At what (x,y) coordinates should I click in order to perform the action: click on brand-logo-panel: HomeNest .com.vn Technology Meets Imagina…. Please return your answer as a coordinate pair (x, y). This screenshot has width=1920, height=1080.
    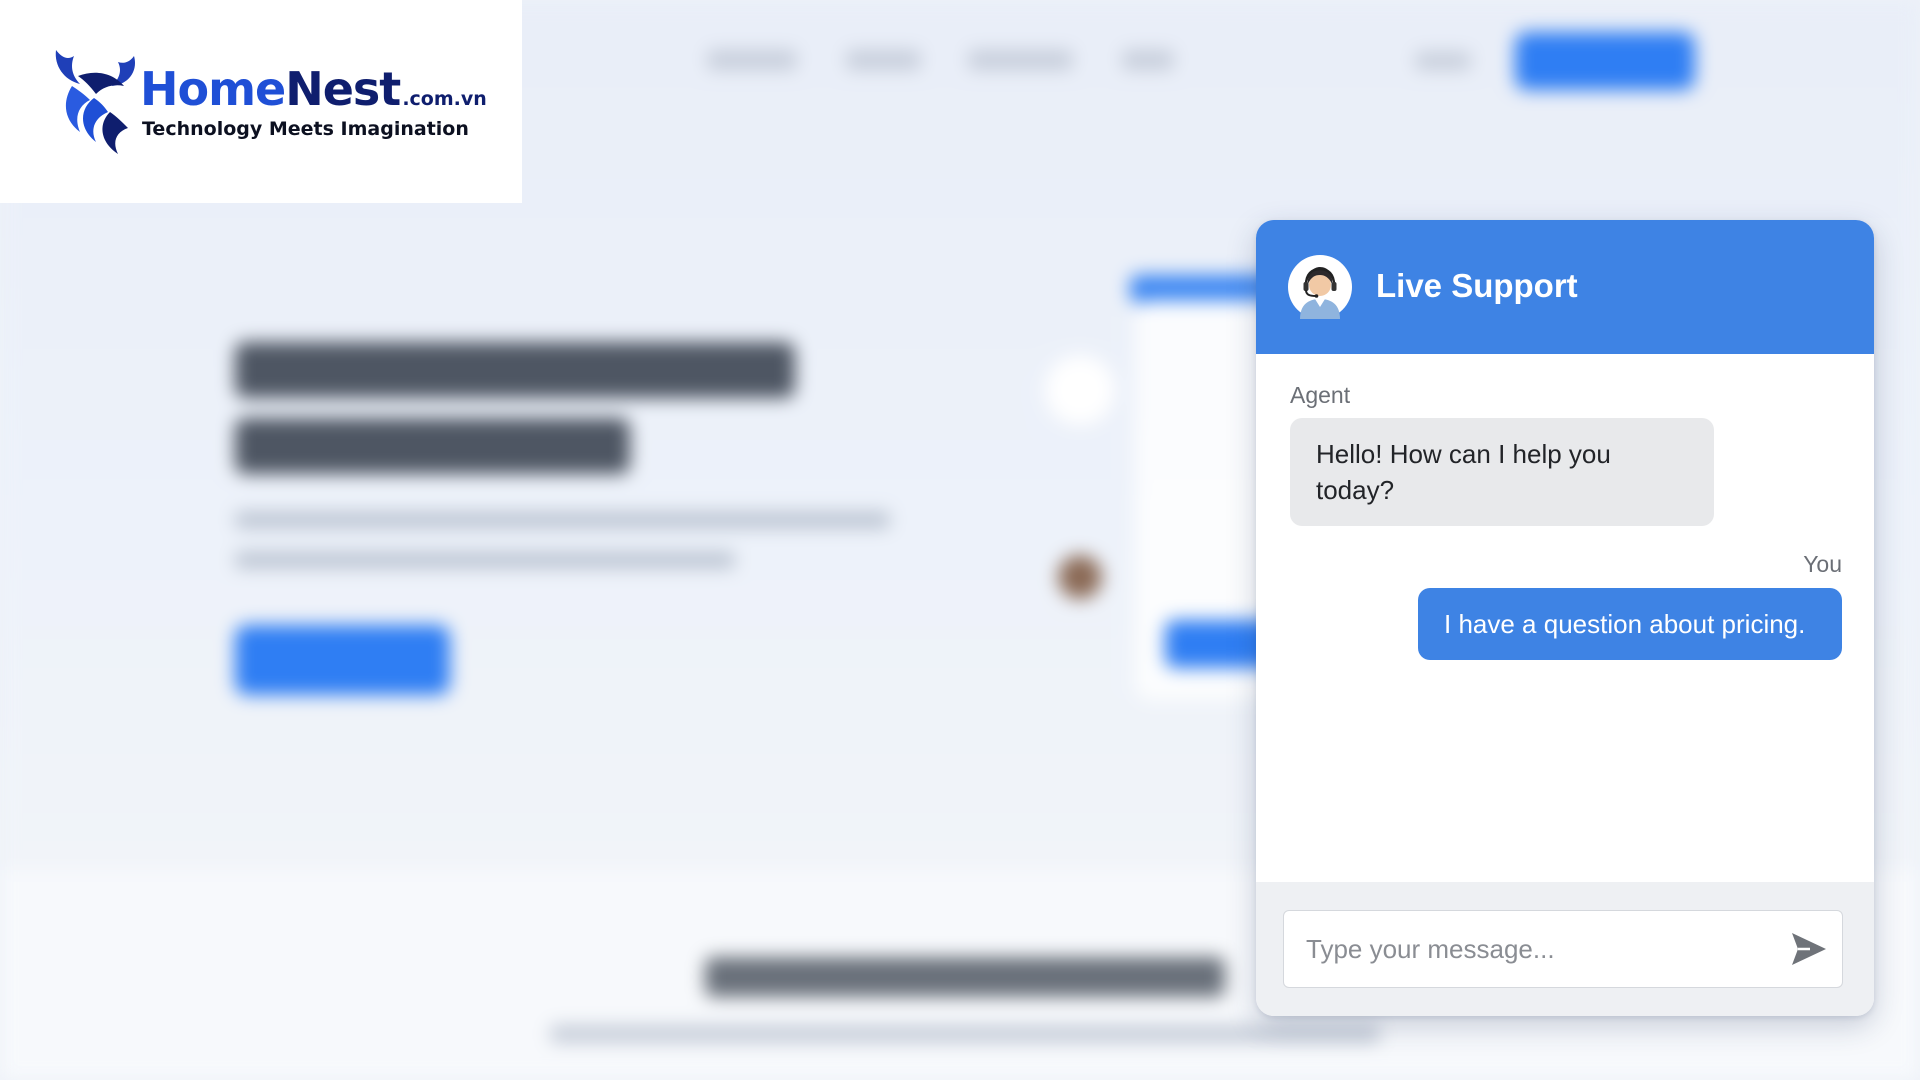
    Looking at the image, I should click on (261, 101).